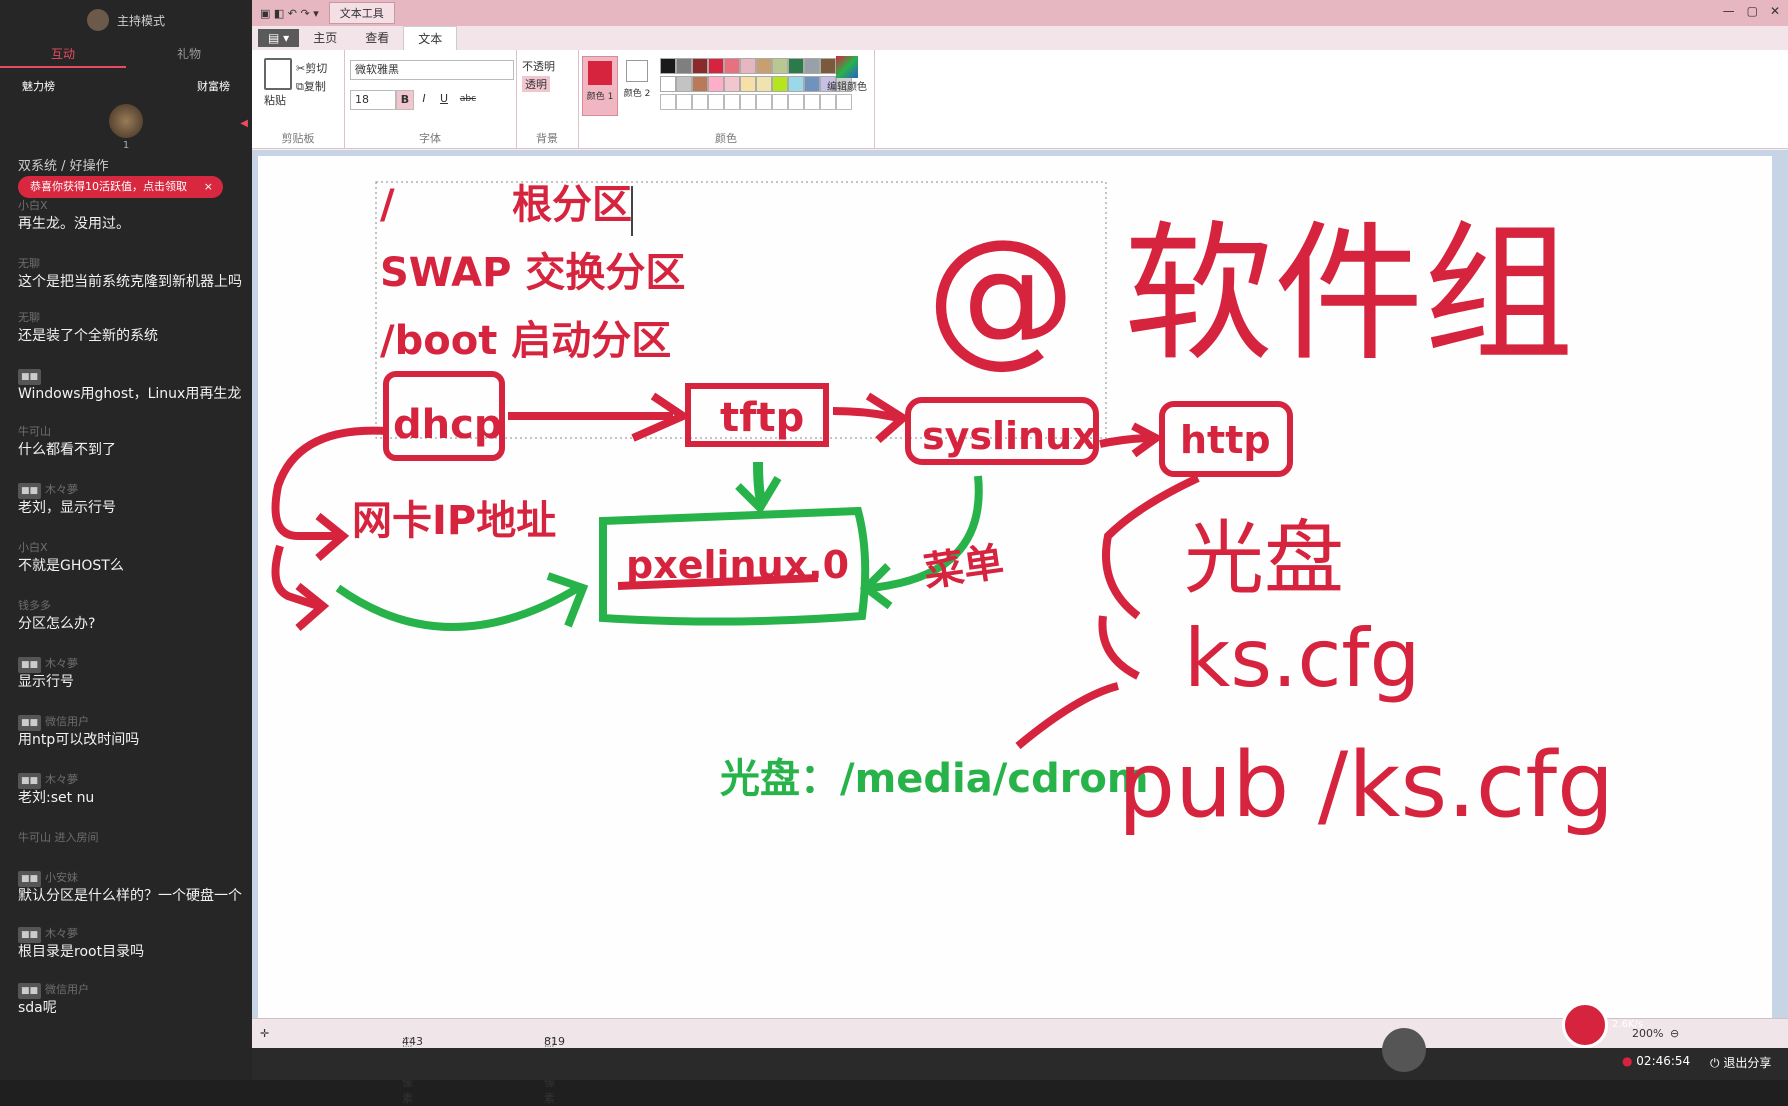 Image resolution: width=1788 pixels, height=1106 pixels. I want to click on transparent-option: 透明, so click(536, 84).